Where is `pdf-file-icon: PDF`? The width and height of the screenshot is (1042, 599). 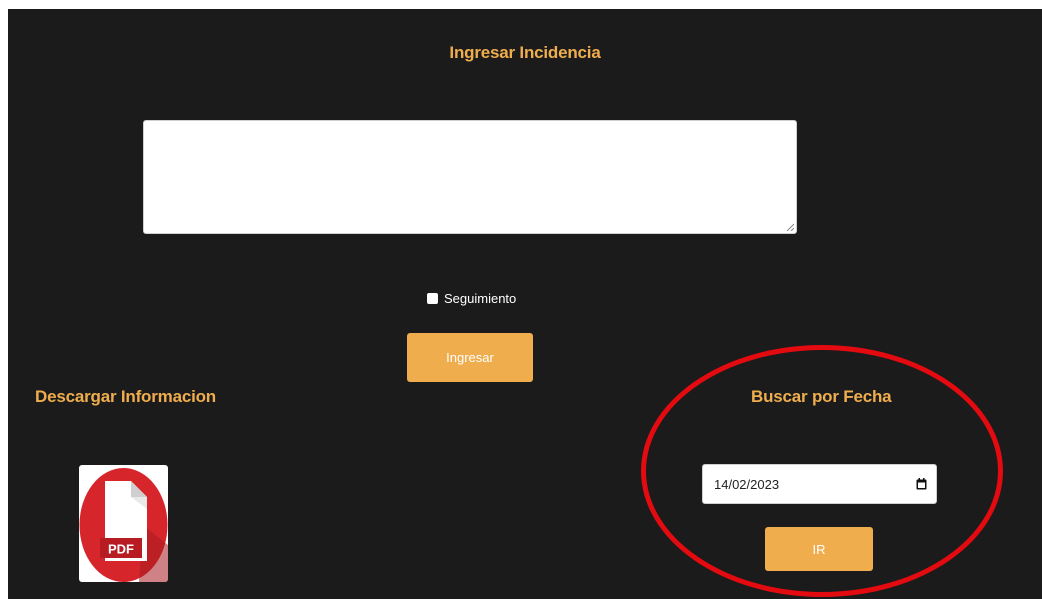 pdf-file-icon: PDF is located at coordinates (123, 523).